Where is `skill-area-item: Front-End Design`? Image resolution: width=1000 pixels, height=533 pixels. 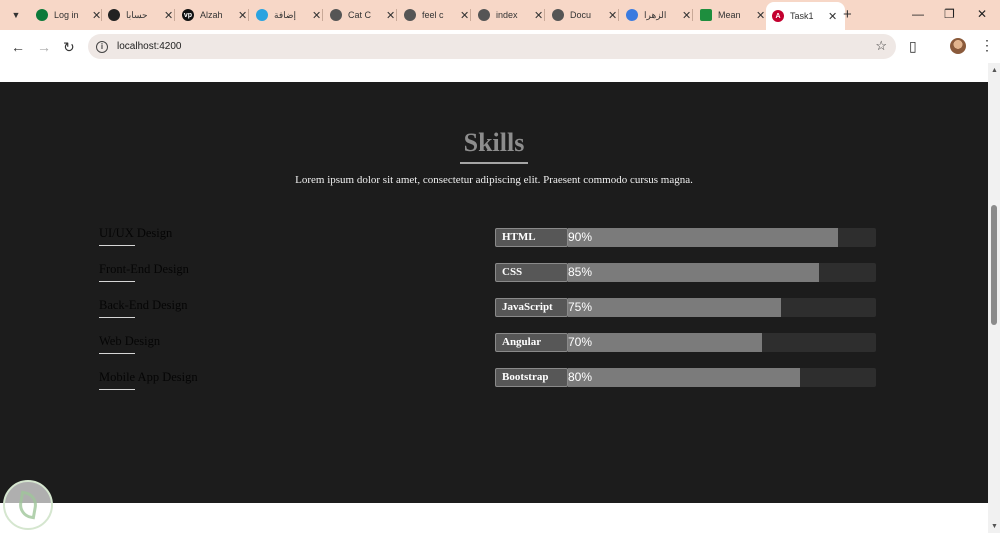
skill-area-item: Front-End Design is located at coordinates (144, 269).